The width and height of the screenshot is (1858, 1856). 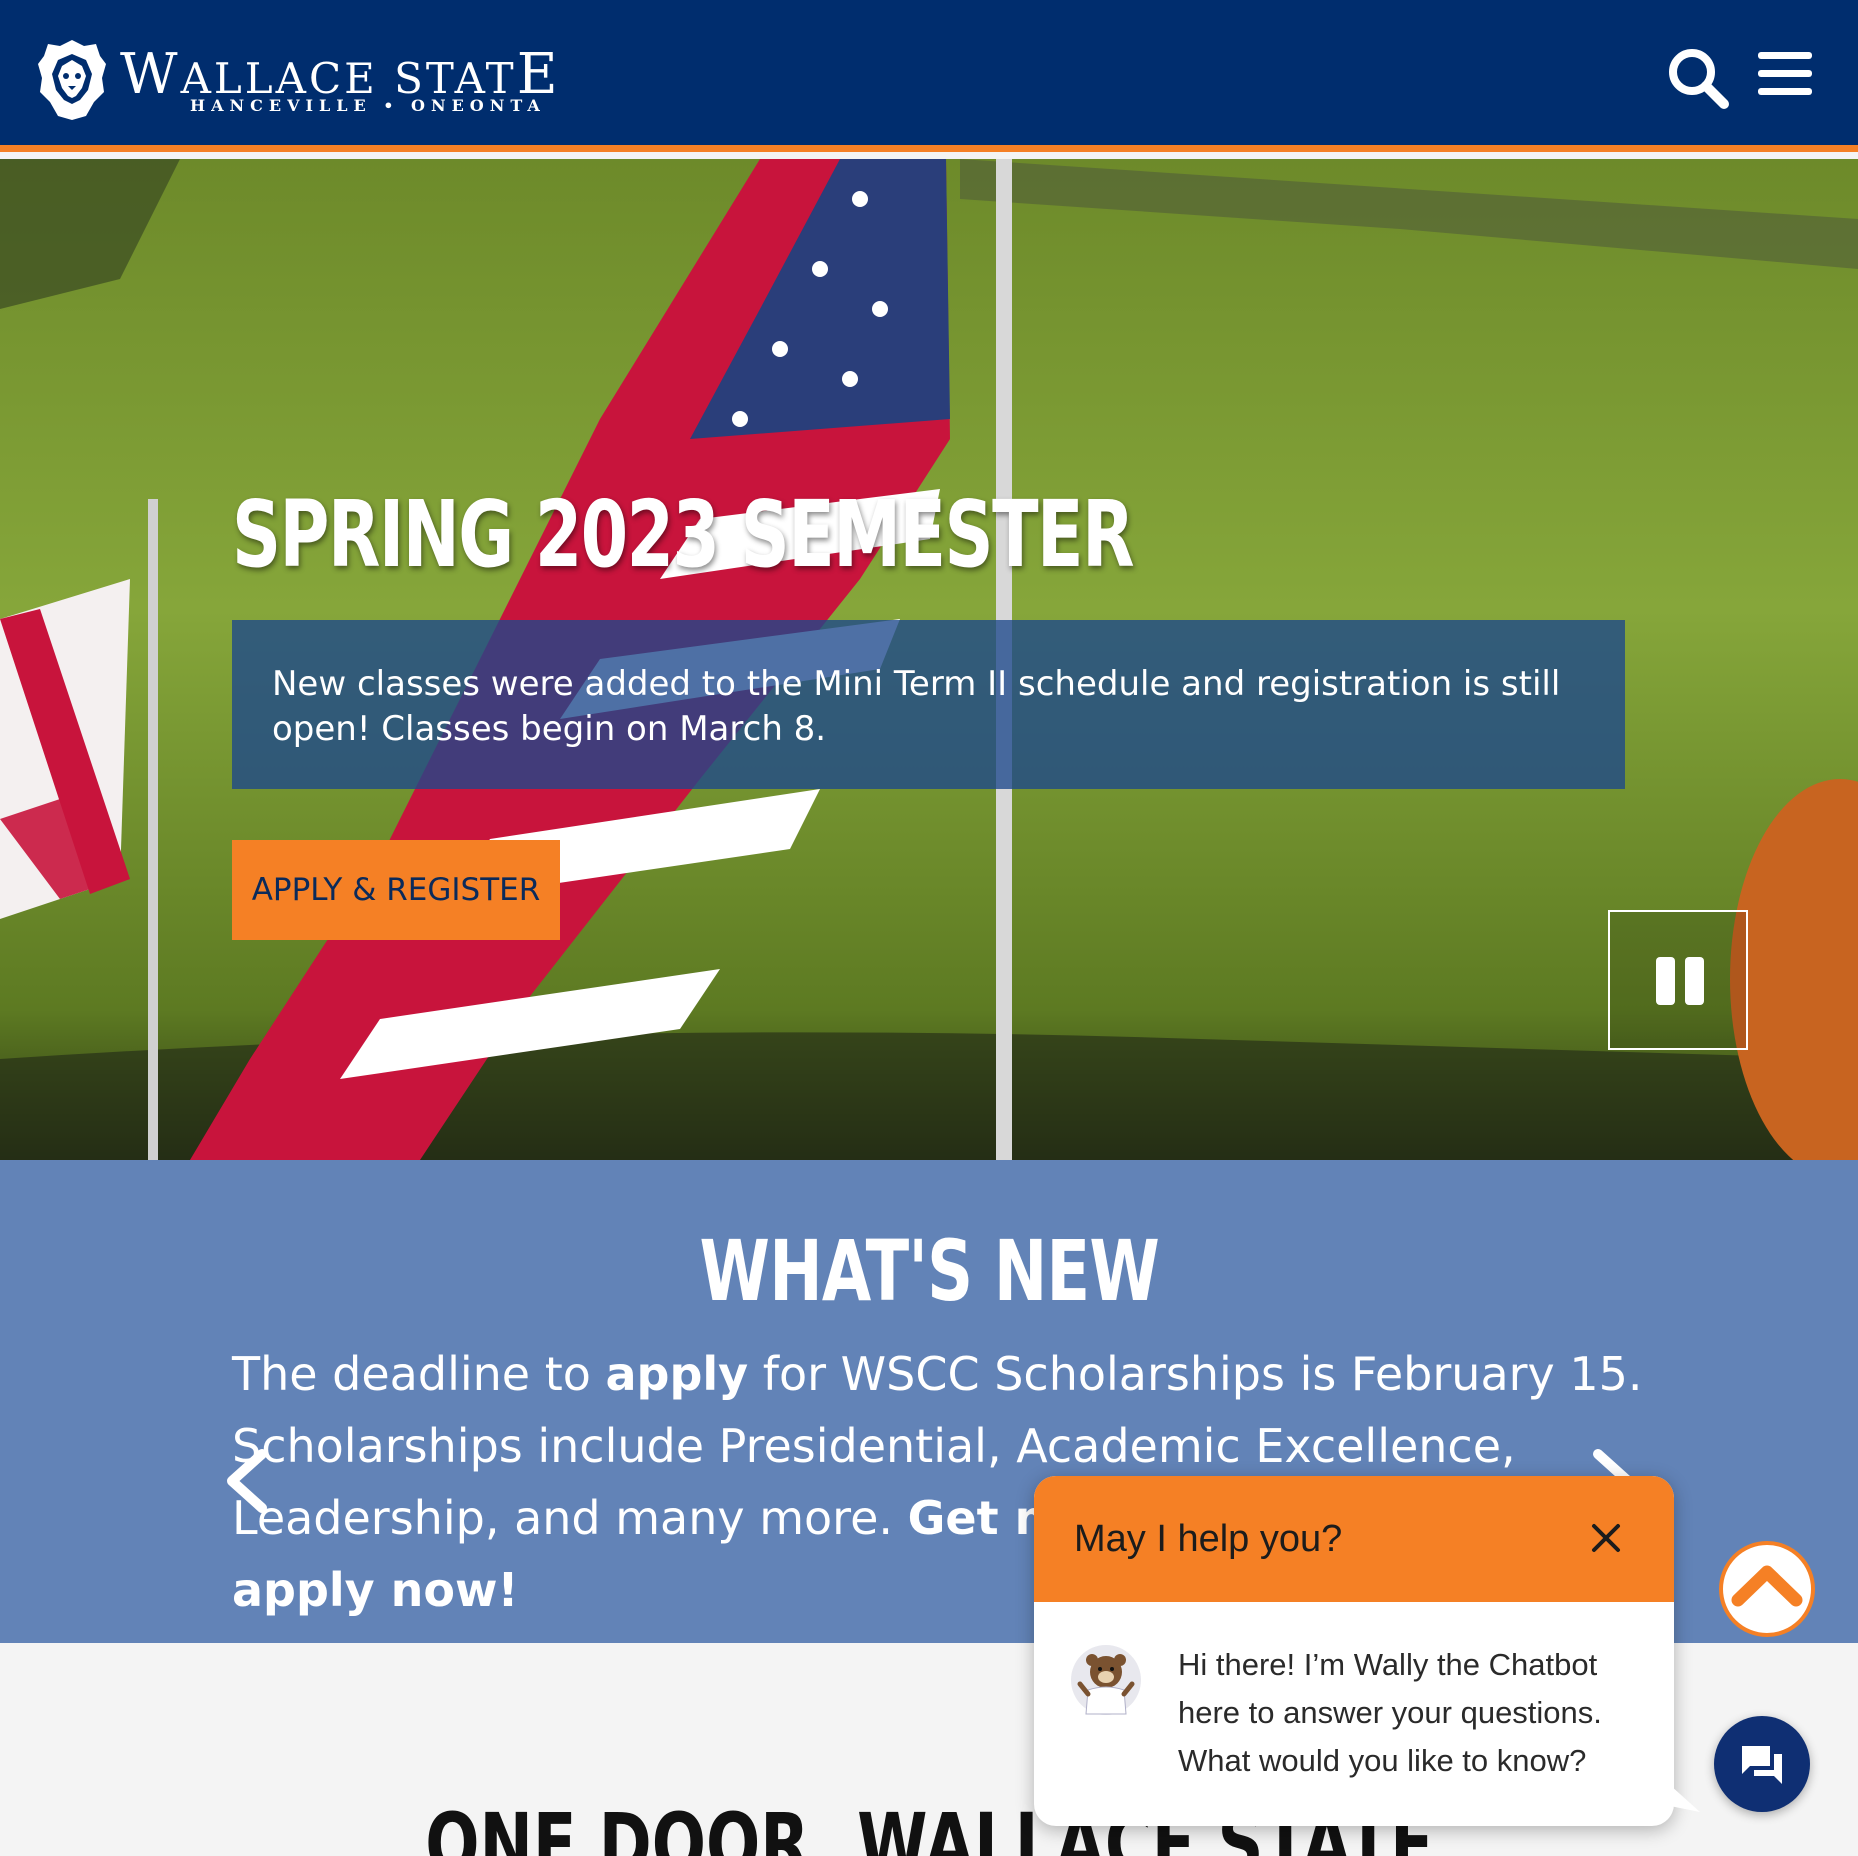 I want to click on site-header: WALLACE STATE HANCEVILLE • ONEONTA, so click(x=929, y=76).